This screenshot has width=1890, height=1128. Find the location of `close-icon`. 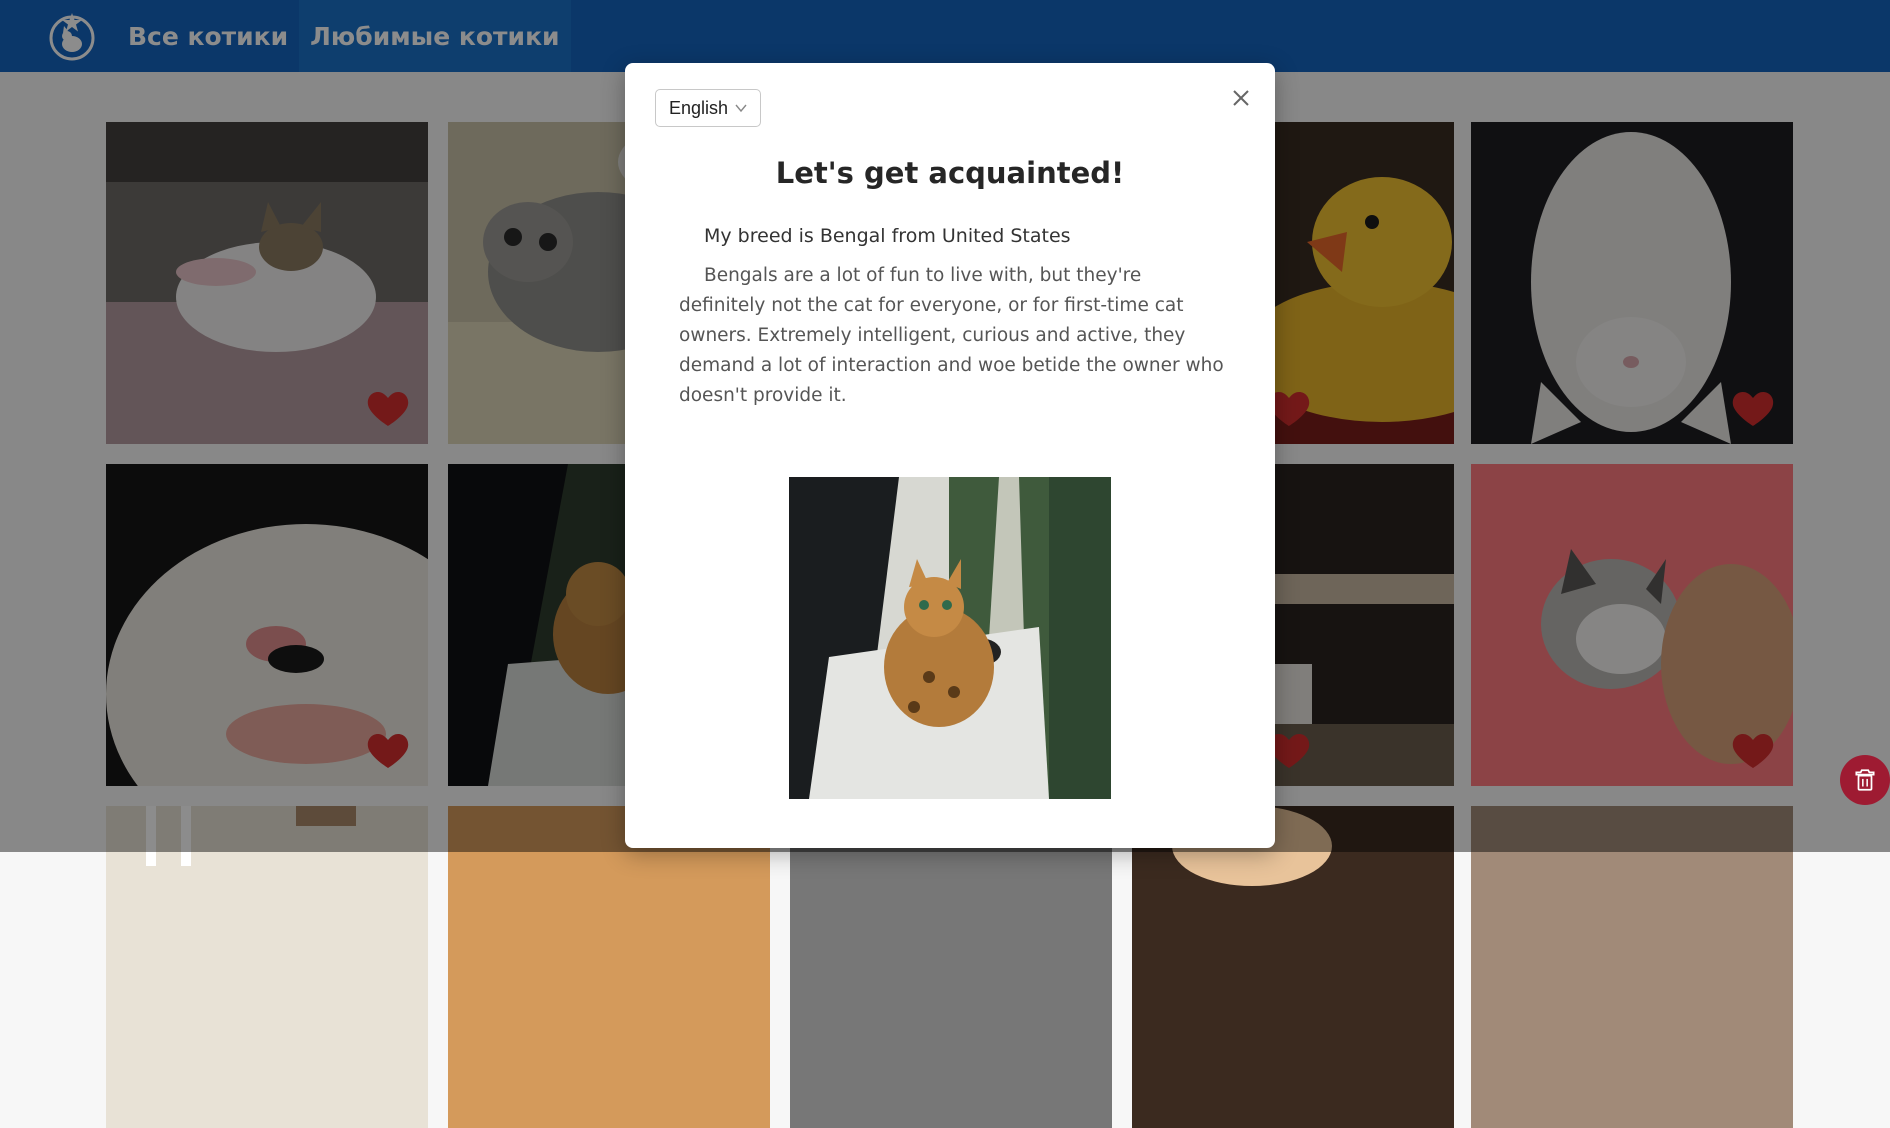

close-icon is located at coordinates (1241, 98).